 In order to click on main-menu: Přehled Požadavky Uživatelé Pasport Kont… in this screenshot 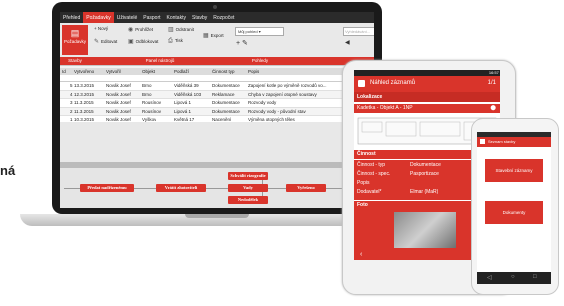, I will do `click(217, 17)`.